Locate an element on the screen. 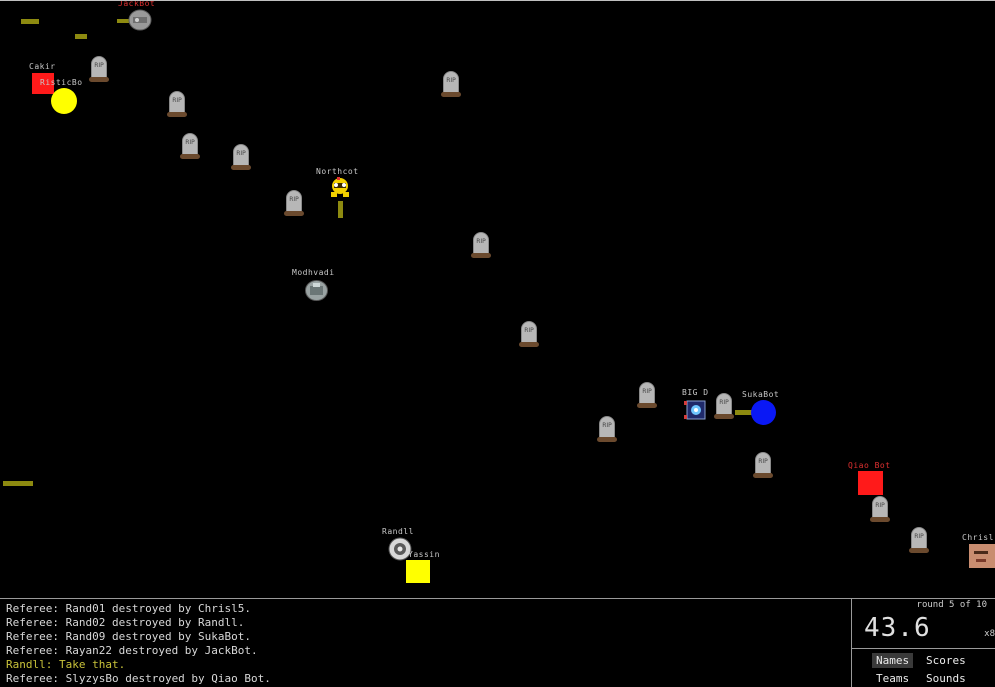 This screenshot has height=687, width=995. divider is located at coordinates (923, 648).